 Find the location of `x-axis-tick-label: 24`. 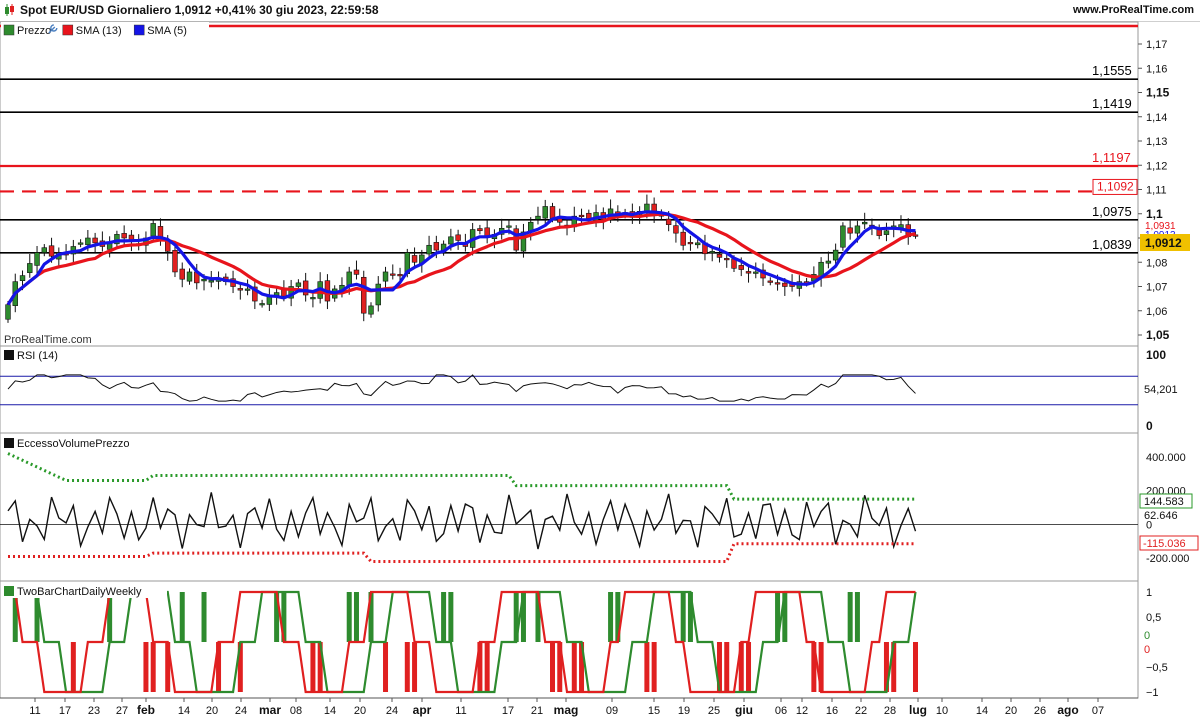

x-axis-tick-label: 24 is located at coordinates (392, 711).